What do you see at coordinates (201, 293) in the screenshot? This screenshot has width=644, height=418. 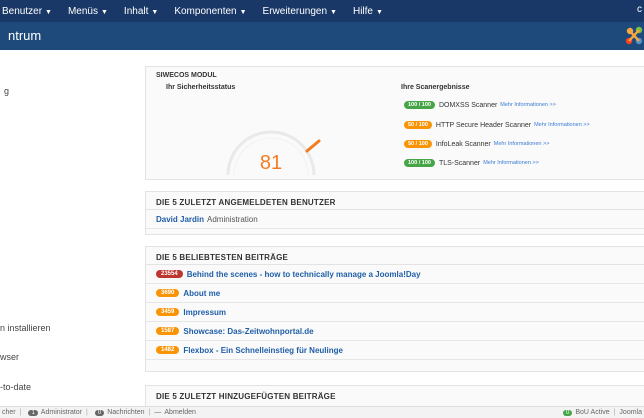 I see `article-link: About me` at bounding box center [201, 293].